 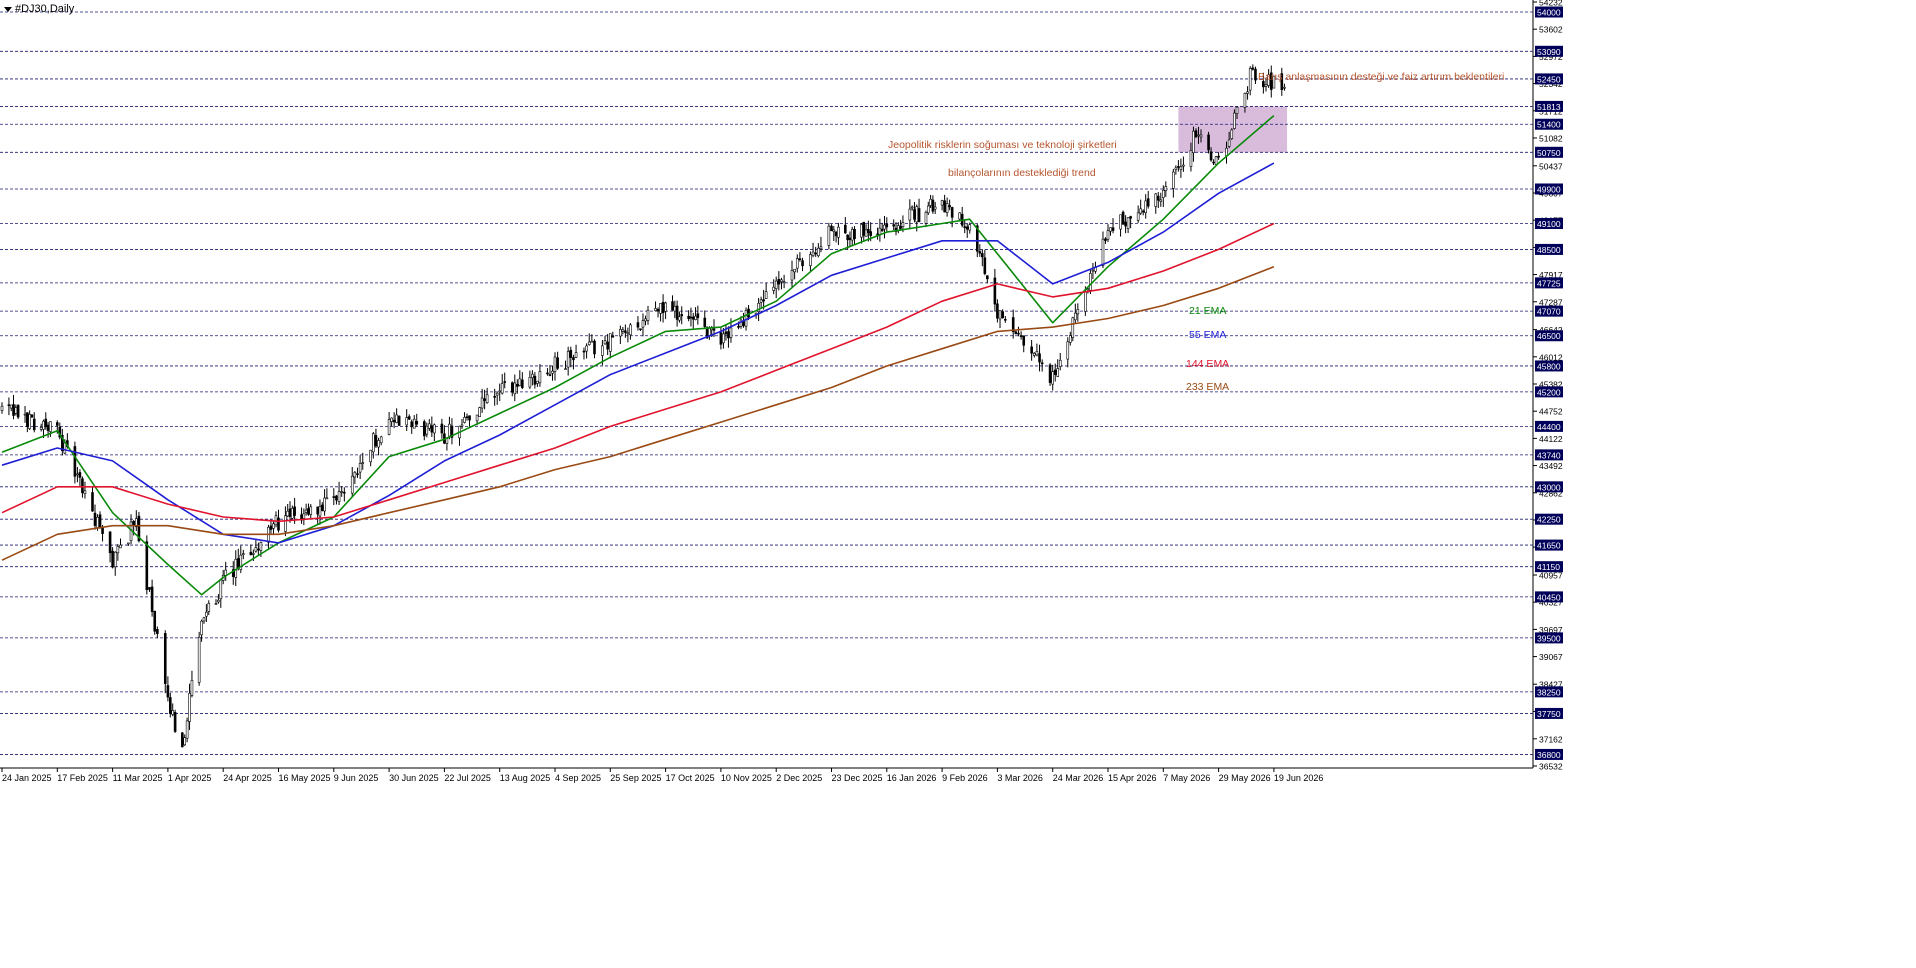 What do you see at coordinates (1551, 4) in the screenshot?
I see `price-tick-label: 54232` at bounding box center [1551, 4].